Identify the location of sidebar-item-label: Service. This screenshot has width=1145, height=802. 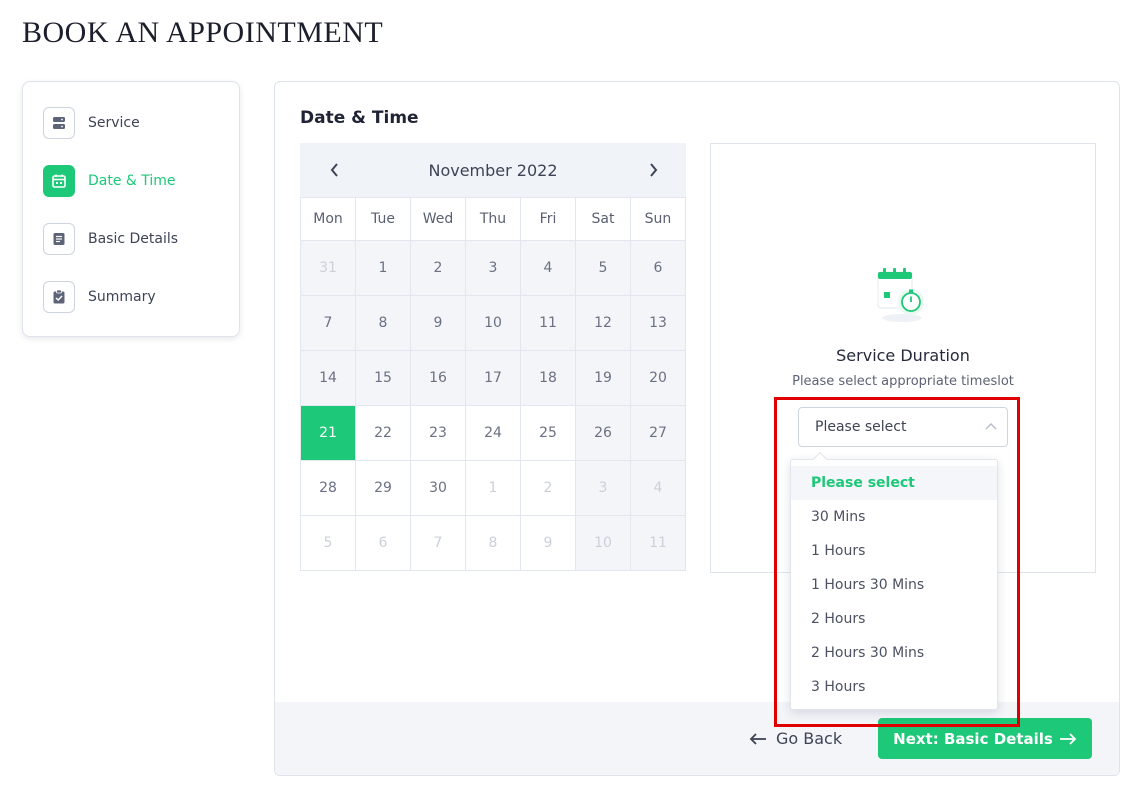
(114, 123).